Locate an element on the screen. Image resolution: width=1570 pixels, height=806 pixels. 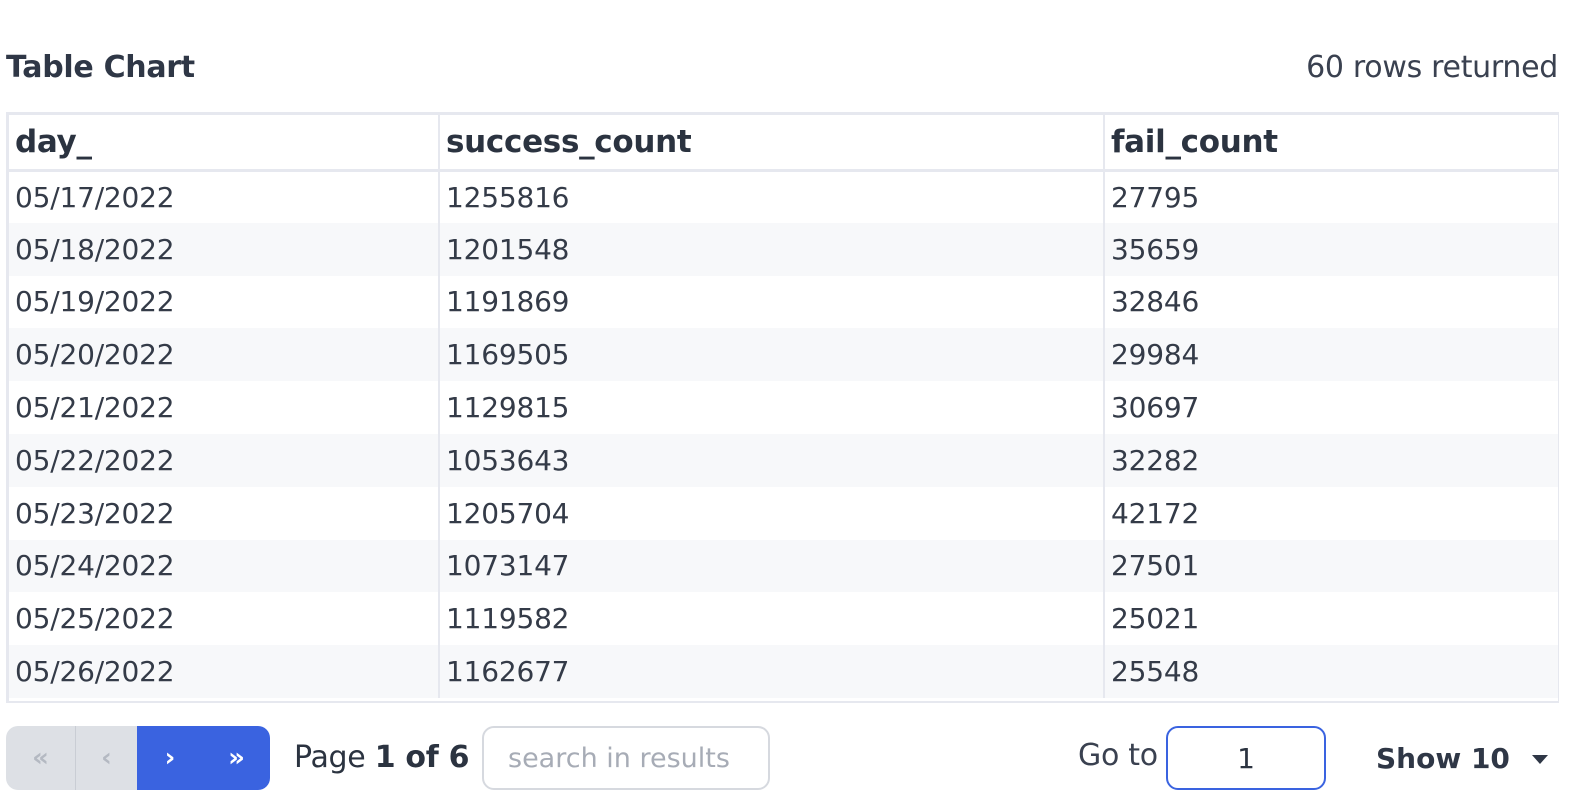
next-page-button: › is located at coordinates (170, 758).